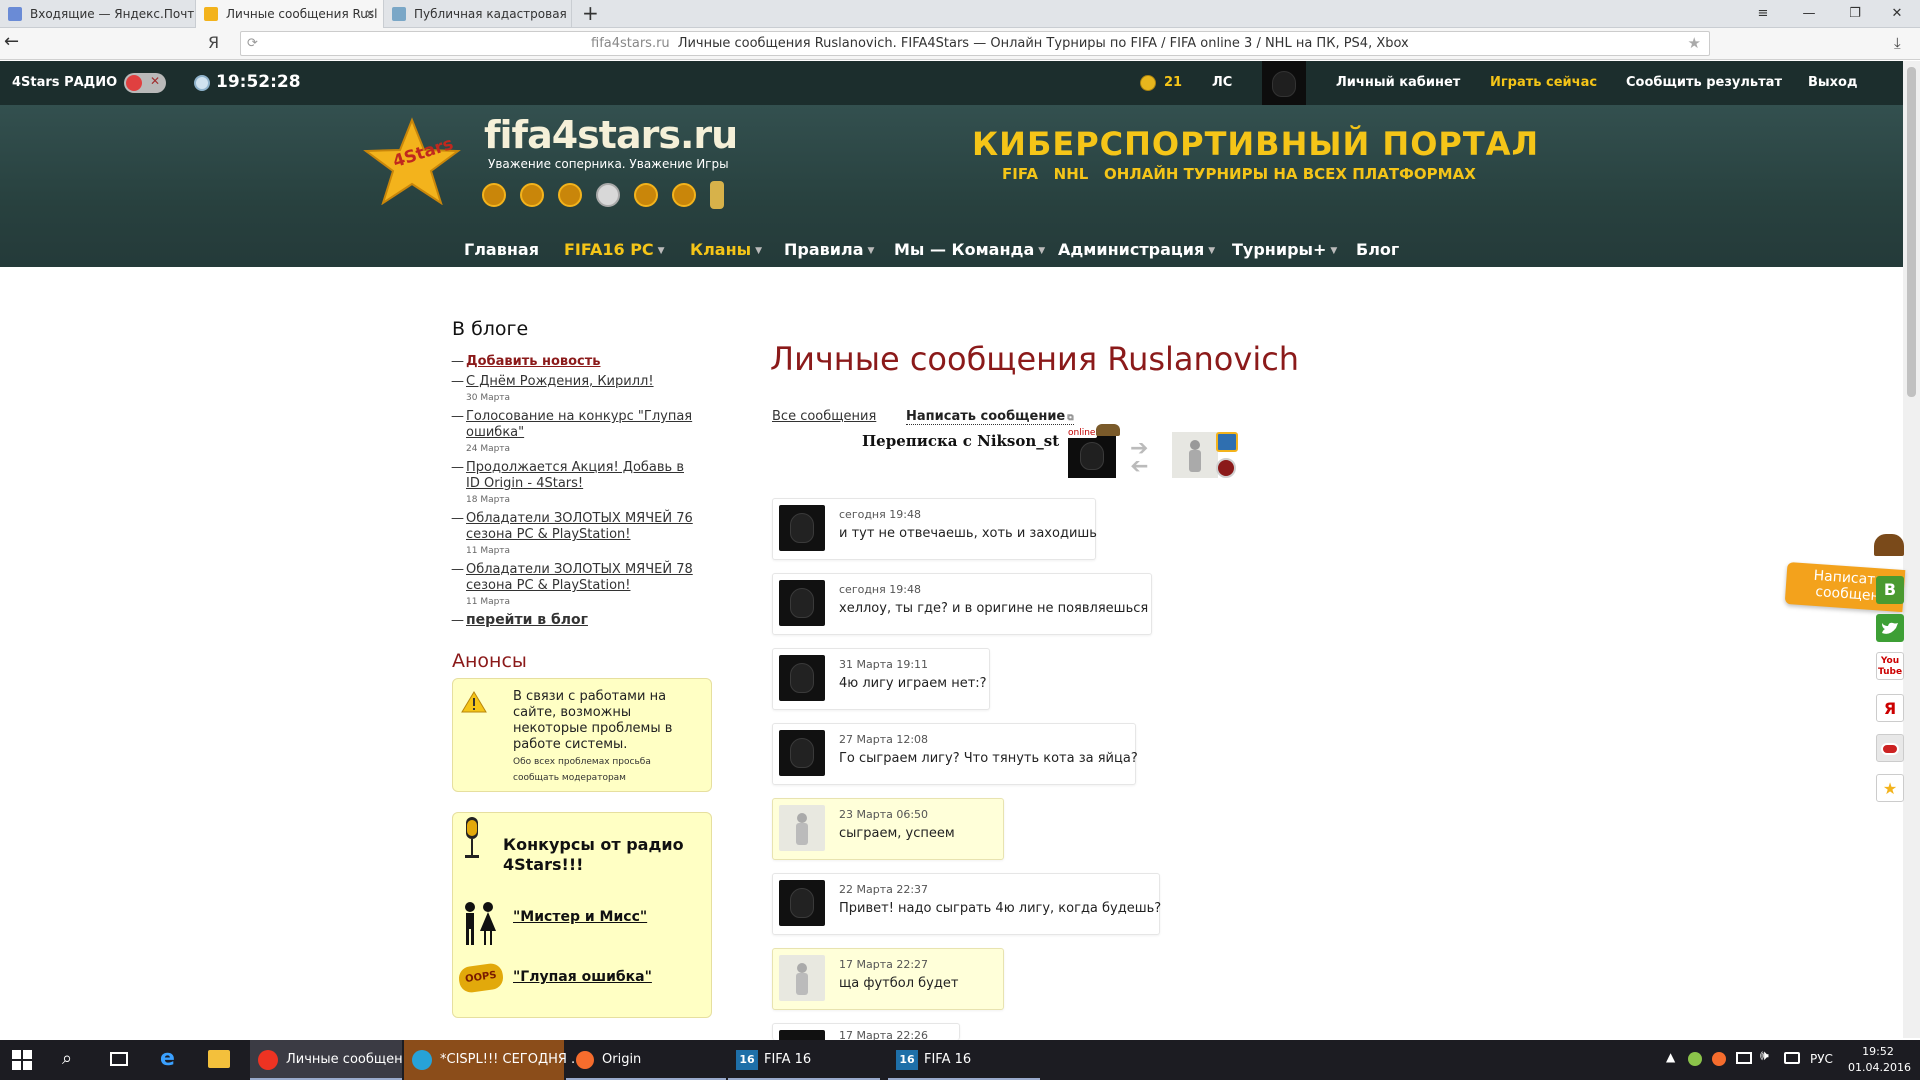 The image size is (1920, 1080). What do you see at coordinates (1377, 249) in the screenshot?
I see `nav-blog: Блог` at bounding box center [1377, 249].